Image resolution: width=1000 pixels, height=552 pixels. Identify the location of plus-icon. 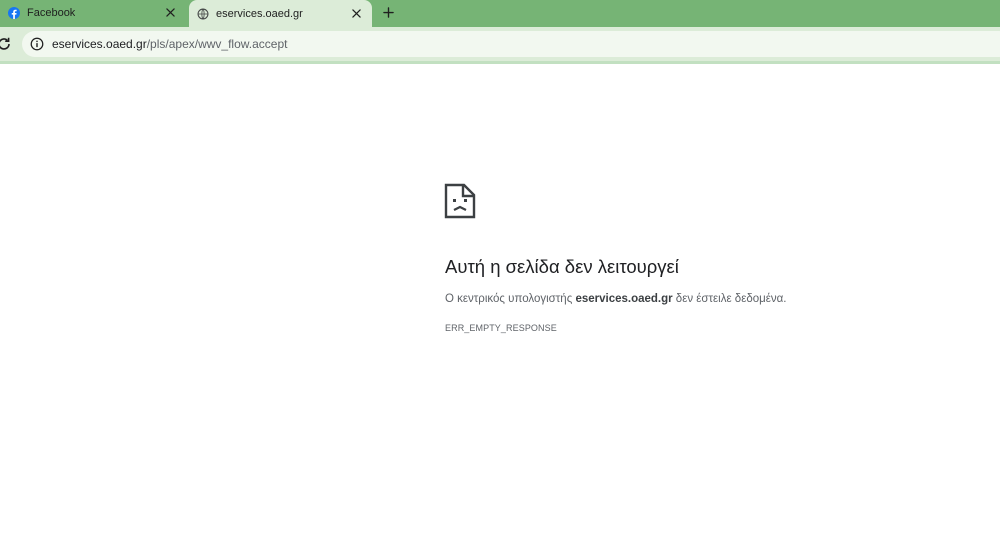
(388, 12).